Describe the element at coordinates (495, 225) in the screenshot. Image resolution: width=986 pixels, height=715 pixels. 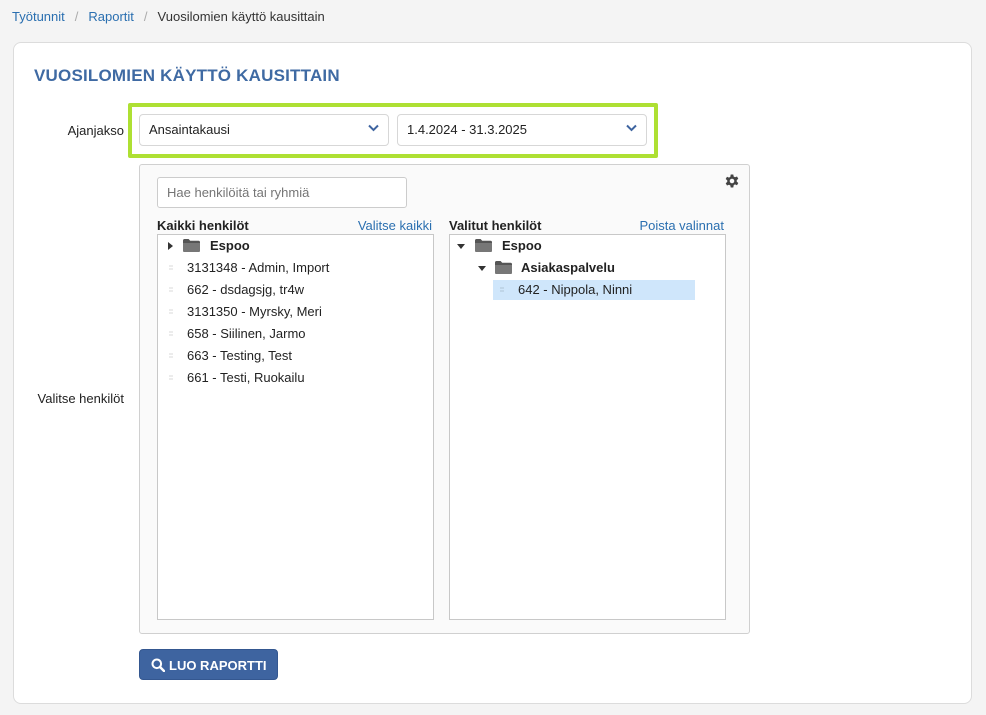
I see `selected-persons-heading: Valitut henkilöt` at that location.